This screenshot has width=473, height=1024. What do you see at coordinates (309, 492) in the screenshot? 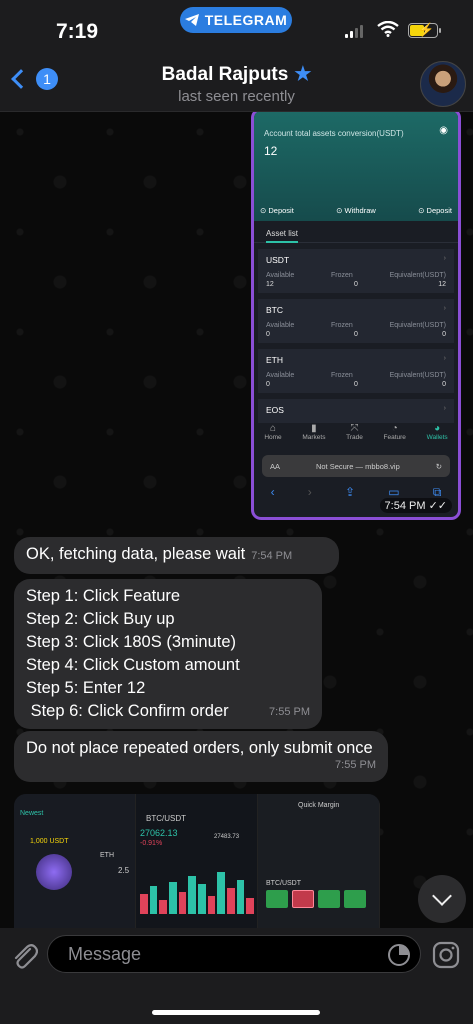
I see `forward-icon: ›` at bounding box center [309, 492].